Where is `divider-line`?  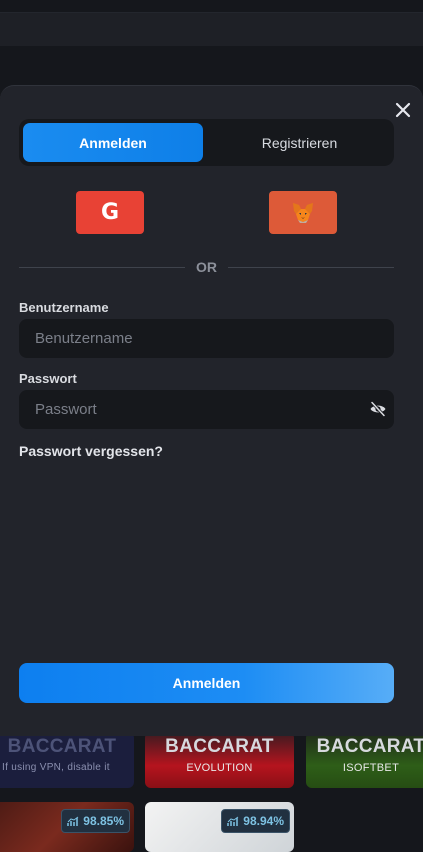 divider-line is located at coordinates (311, 267).